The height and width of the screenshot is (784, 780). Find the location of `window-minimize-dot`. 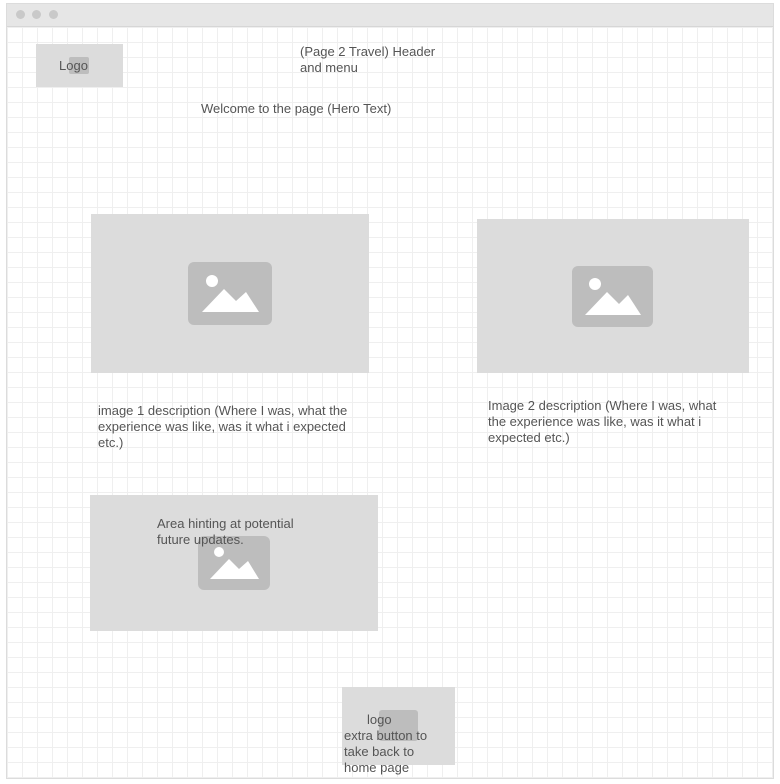

window-minimize-dot is located at coordinates (36, 14).